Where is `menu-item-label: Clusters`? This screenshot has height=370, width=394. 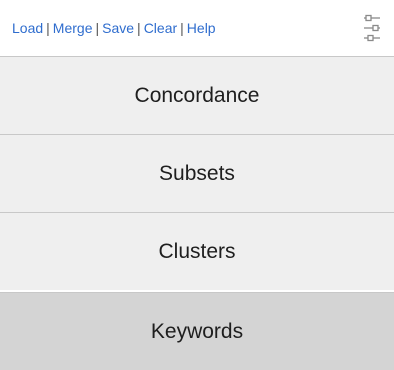 menu-item-label: Clusters is located at coordinates (197, 251).